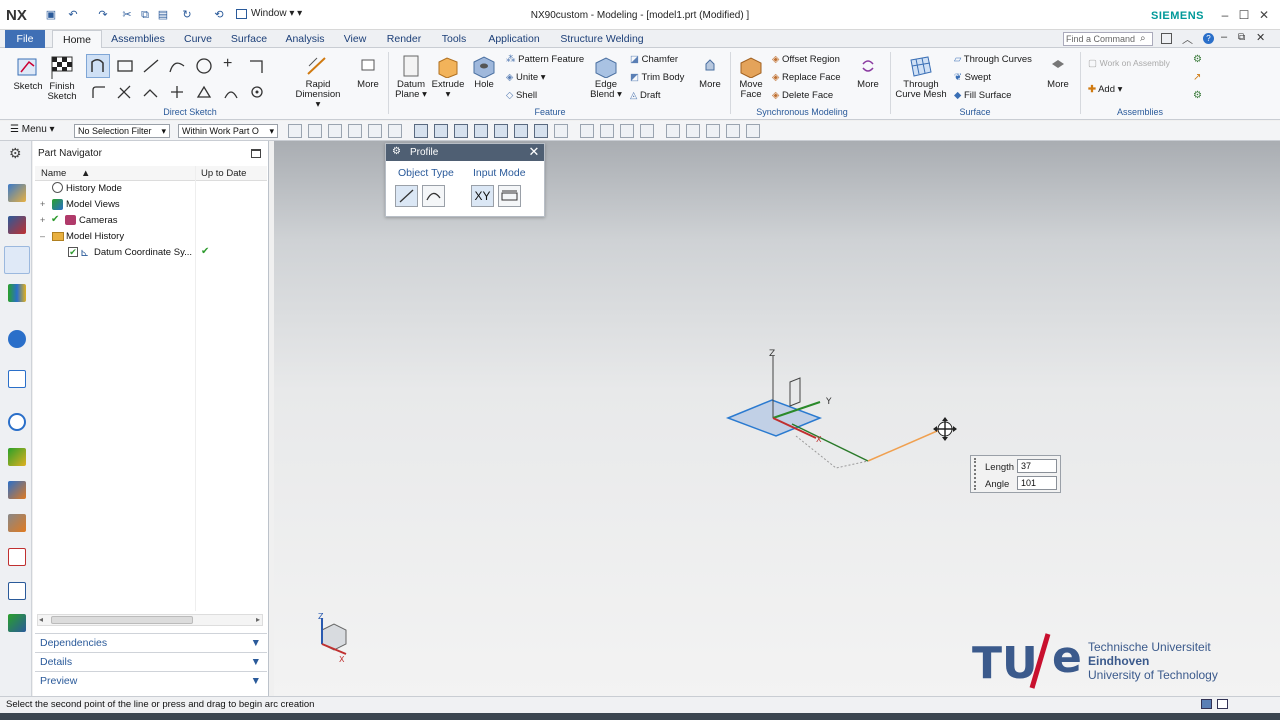 The image size is (1280, 720). What do you see at coordinates (177, 66) in the screenshot?
I see `arc-icon` at bounding box center [177, 66].